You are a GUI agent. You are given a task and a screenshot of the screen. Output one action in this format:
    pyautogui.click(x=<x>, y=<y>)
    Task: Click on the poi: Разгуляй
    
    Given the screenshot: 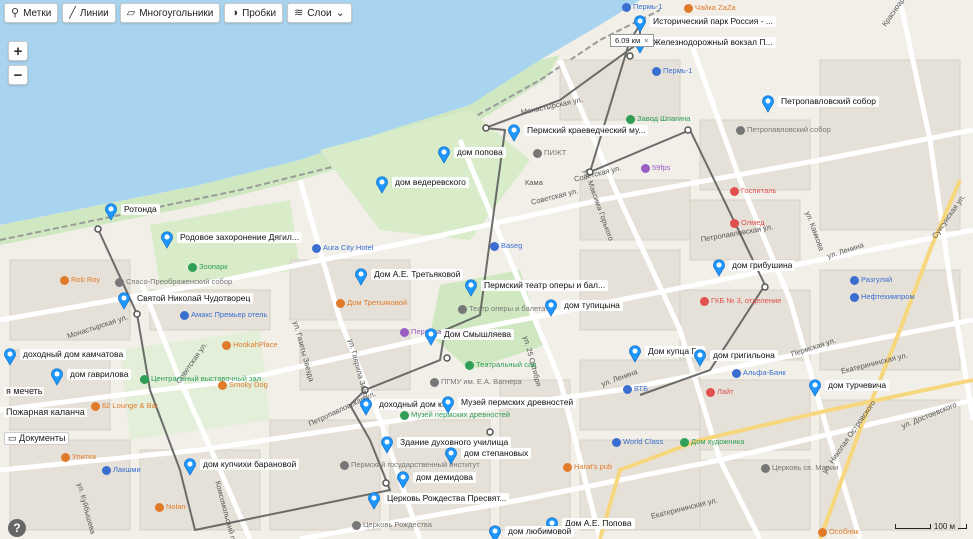 What is the action you would take?
    pyautogui.click(x=871, y=280)
    